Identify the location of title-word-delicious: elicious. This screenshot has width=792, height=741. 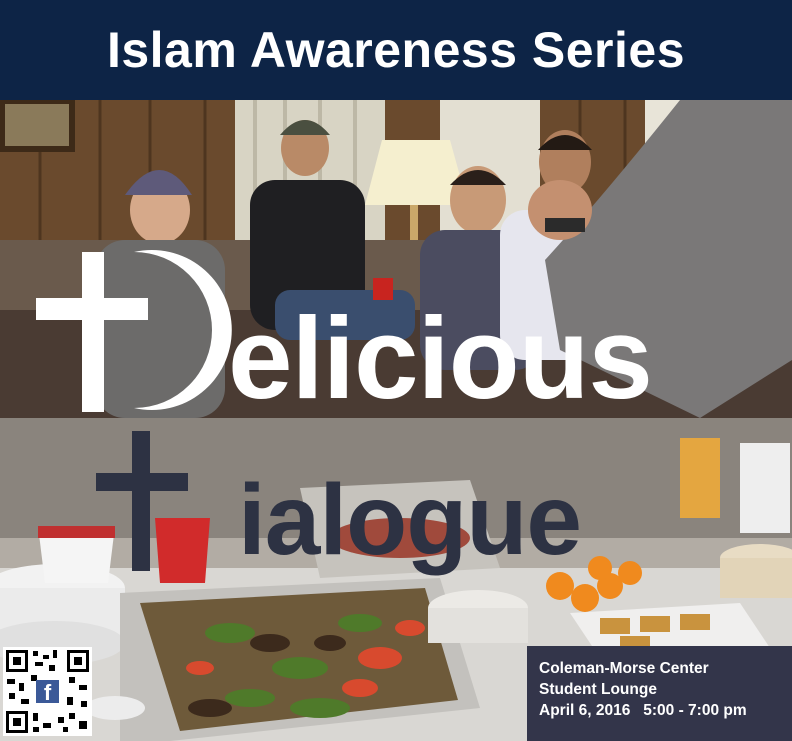
(440, 358).